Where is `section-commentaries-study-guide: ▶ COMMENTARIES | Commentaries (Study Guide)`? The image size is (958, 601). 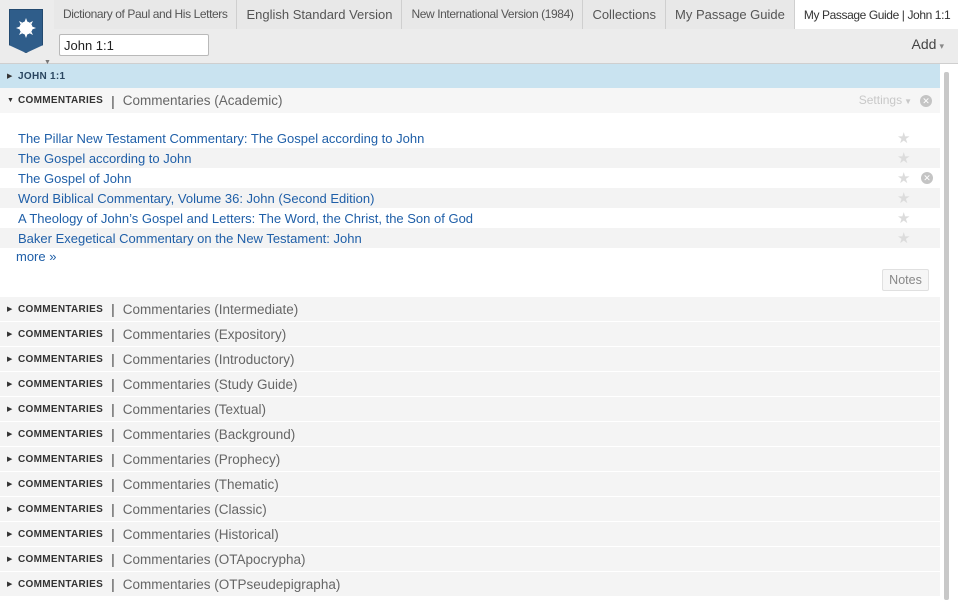 section-commentaries-study-guide: ▶ COMMENTARIES | Commentaries (Study Guide) is located at coordinates (470, 384).